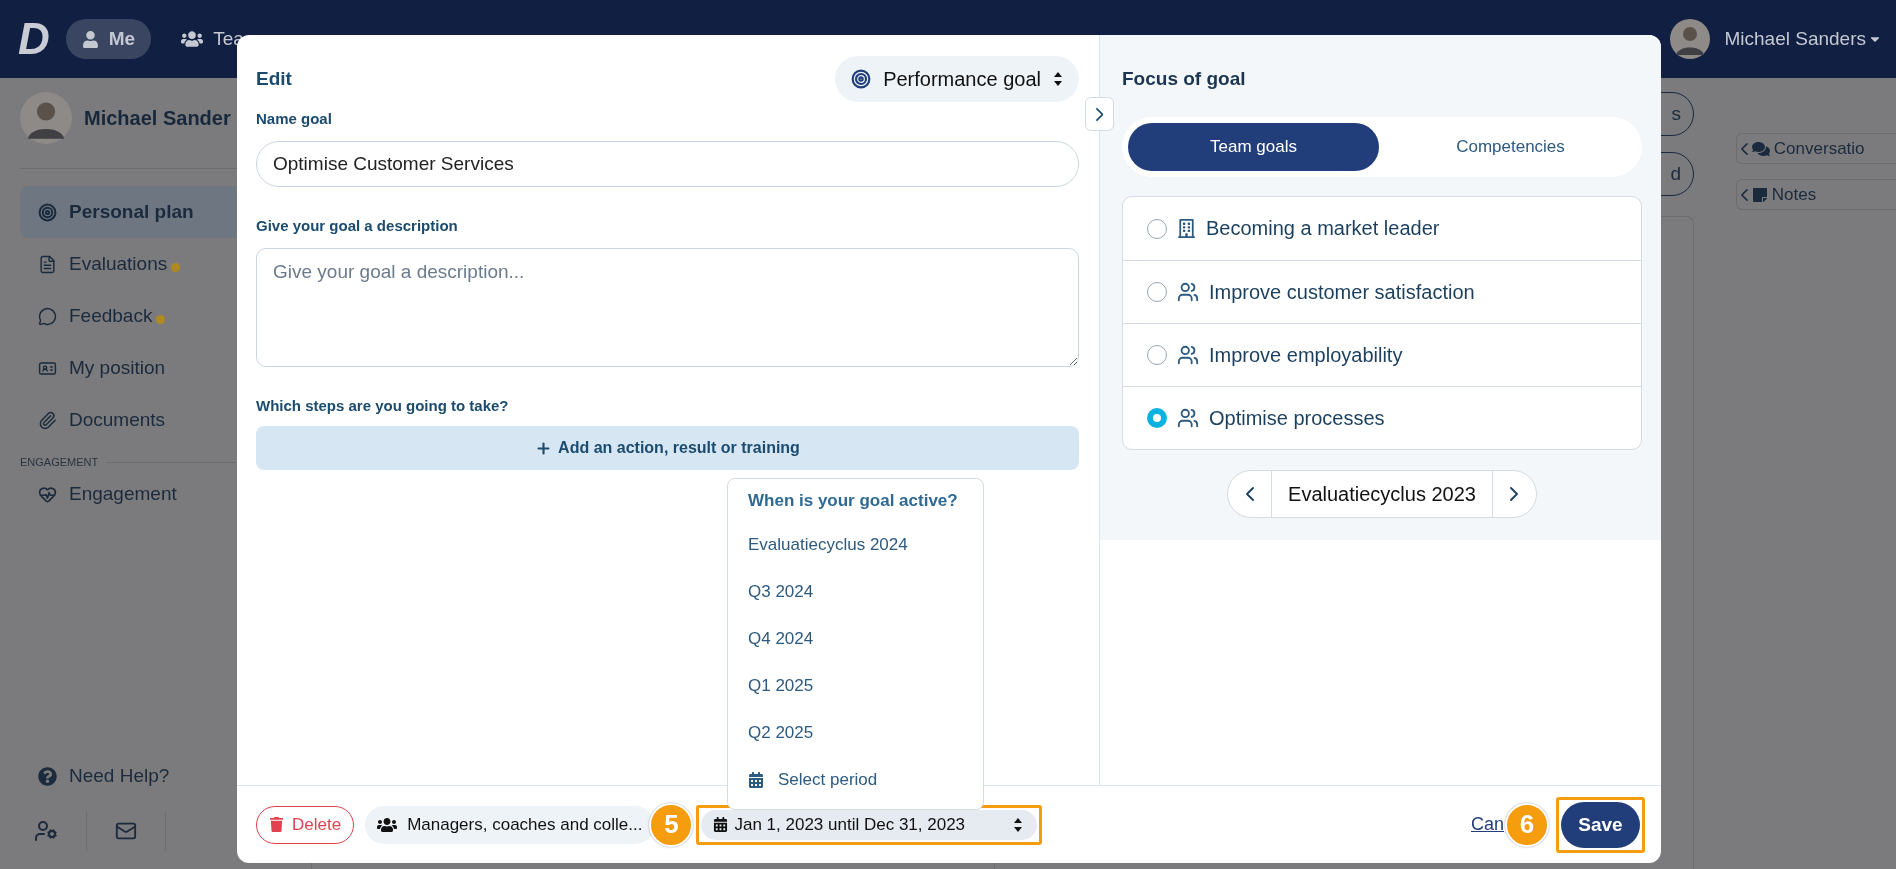  What do you see at coordinates (117, 420) in the screenshot?
I see `sidebar-label: Documents` at bounding box center [117, 420].